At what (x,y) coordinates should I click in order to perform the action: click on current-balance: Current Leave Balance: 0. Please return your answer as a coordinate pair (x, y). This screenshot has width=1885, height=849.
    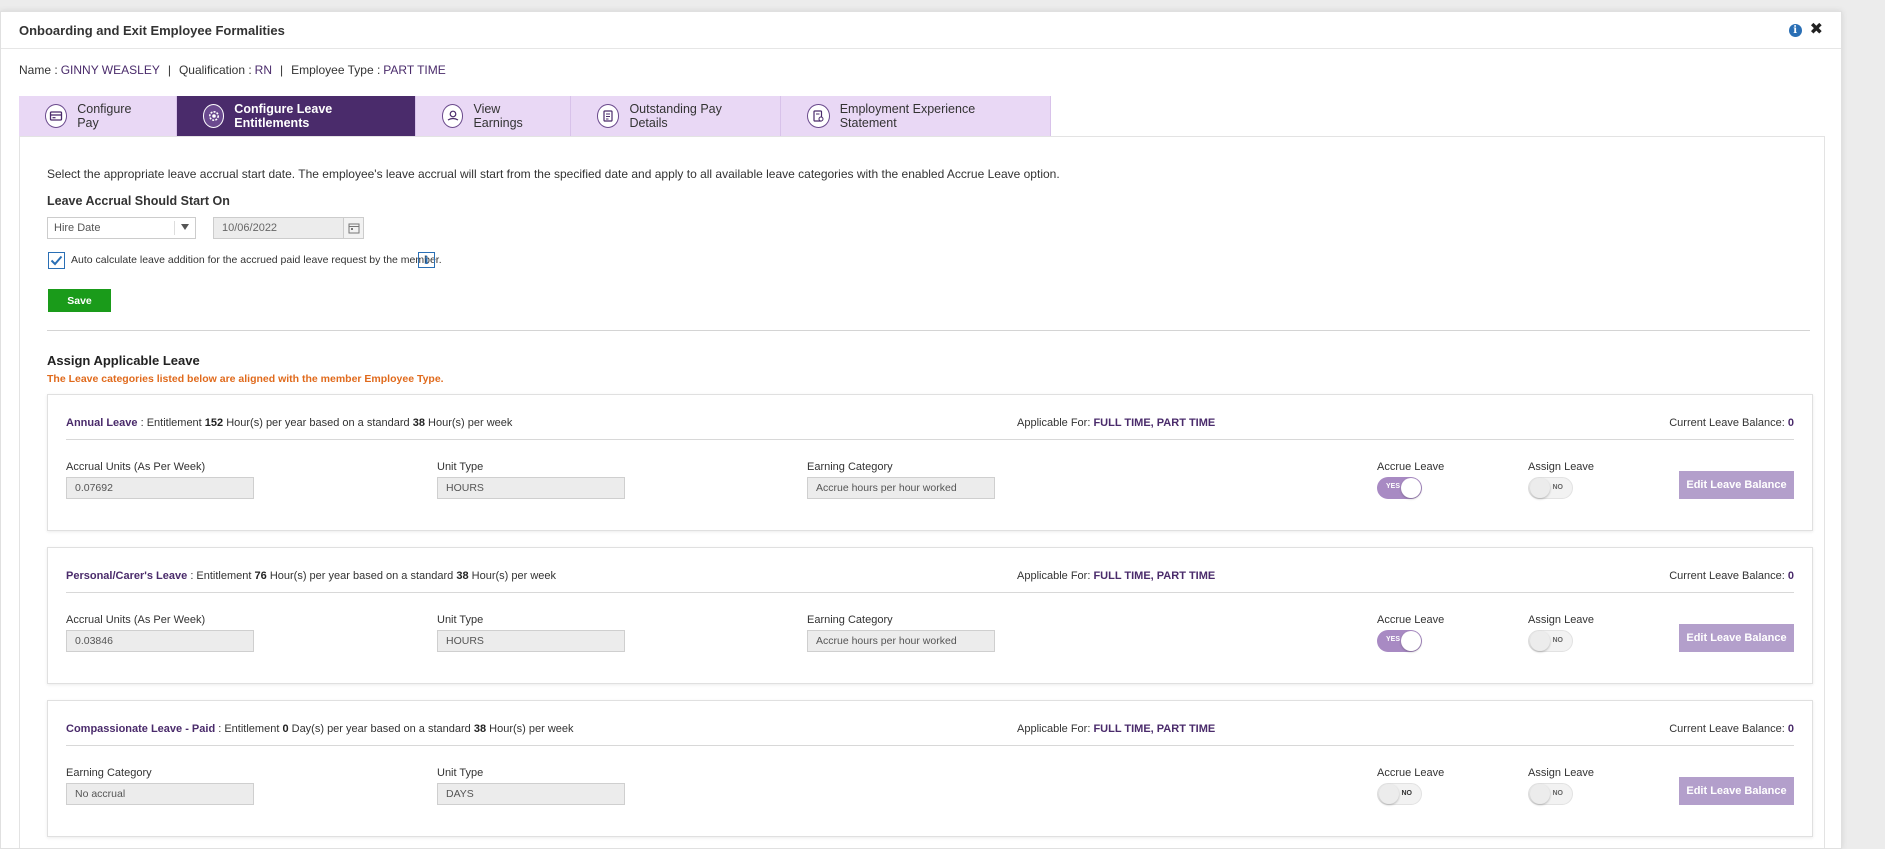
    Looking at the image, I should click on (1731, 576).